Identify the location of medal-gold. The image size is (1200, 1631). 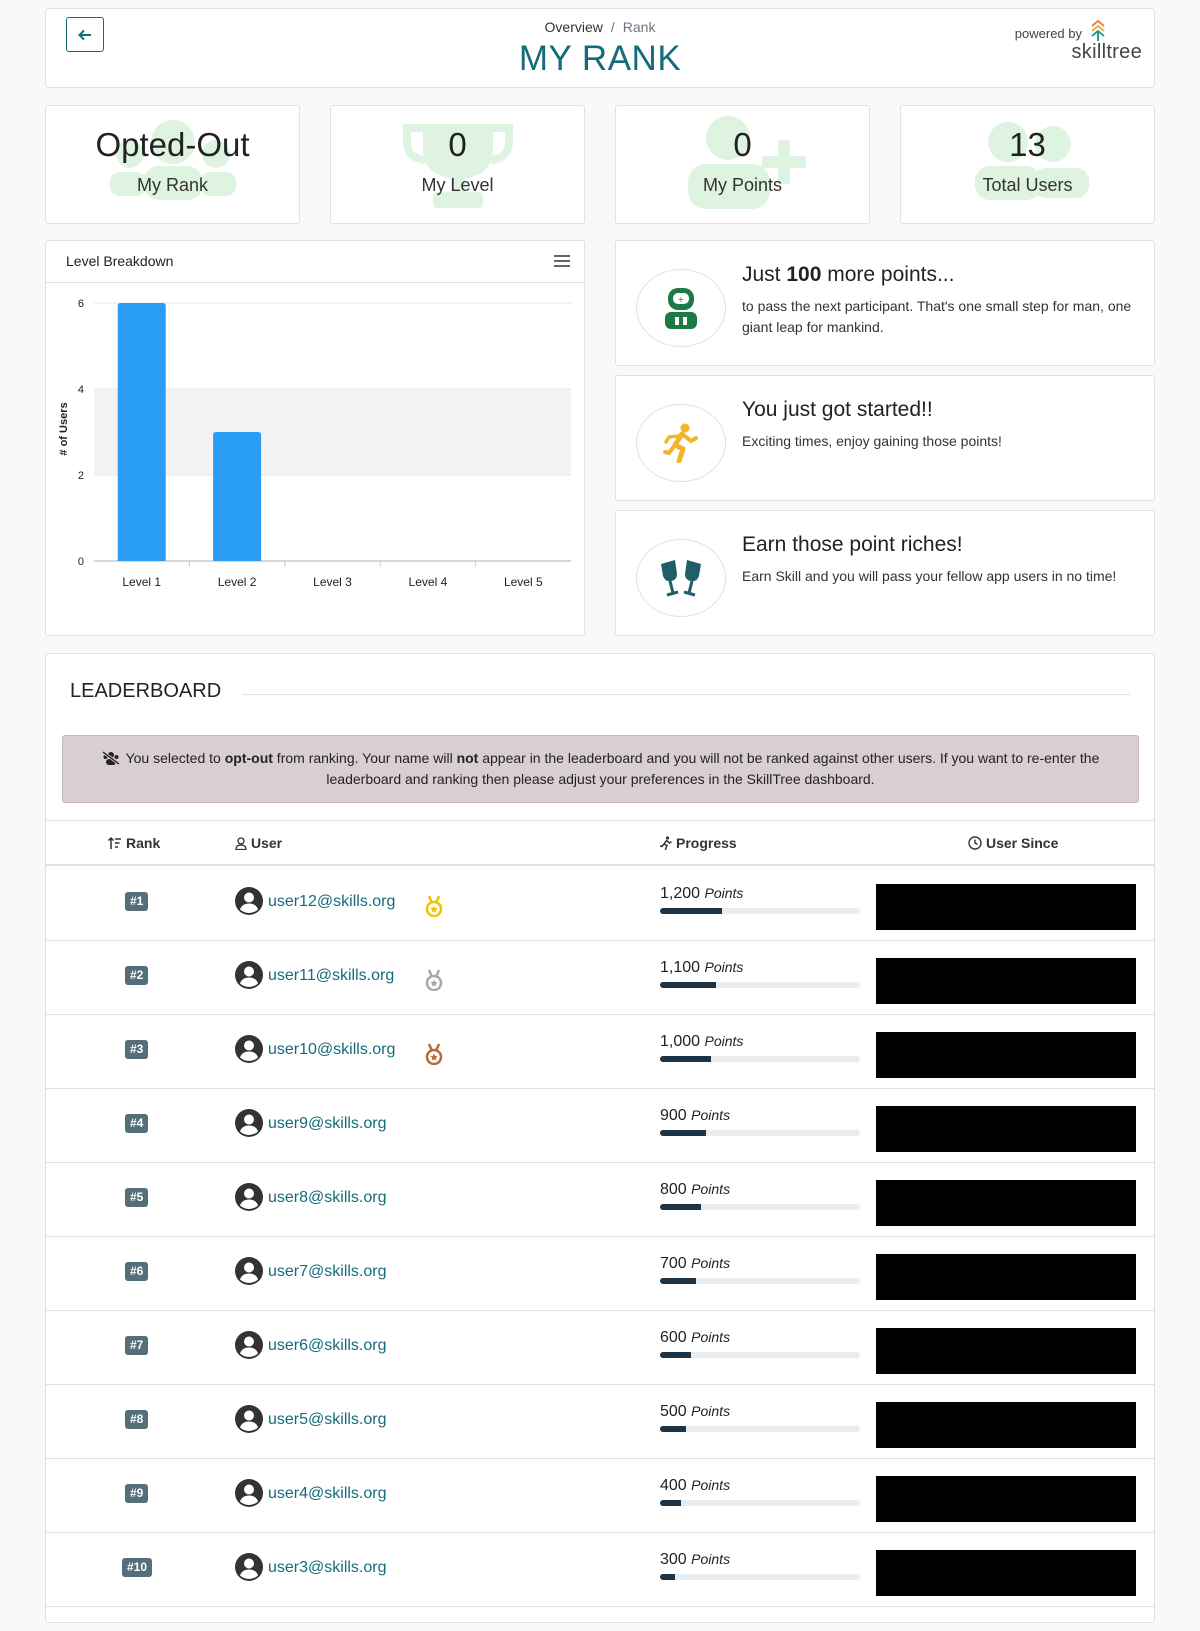
(434, 908).